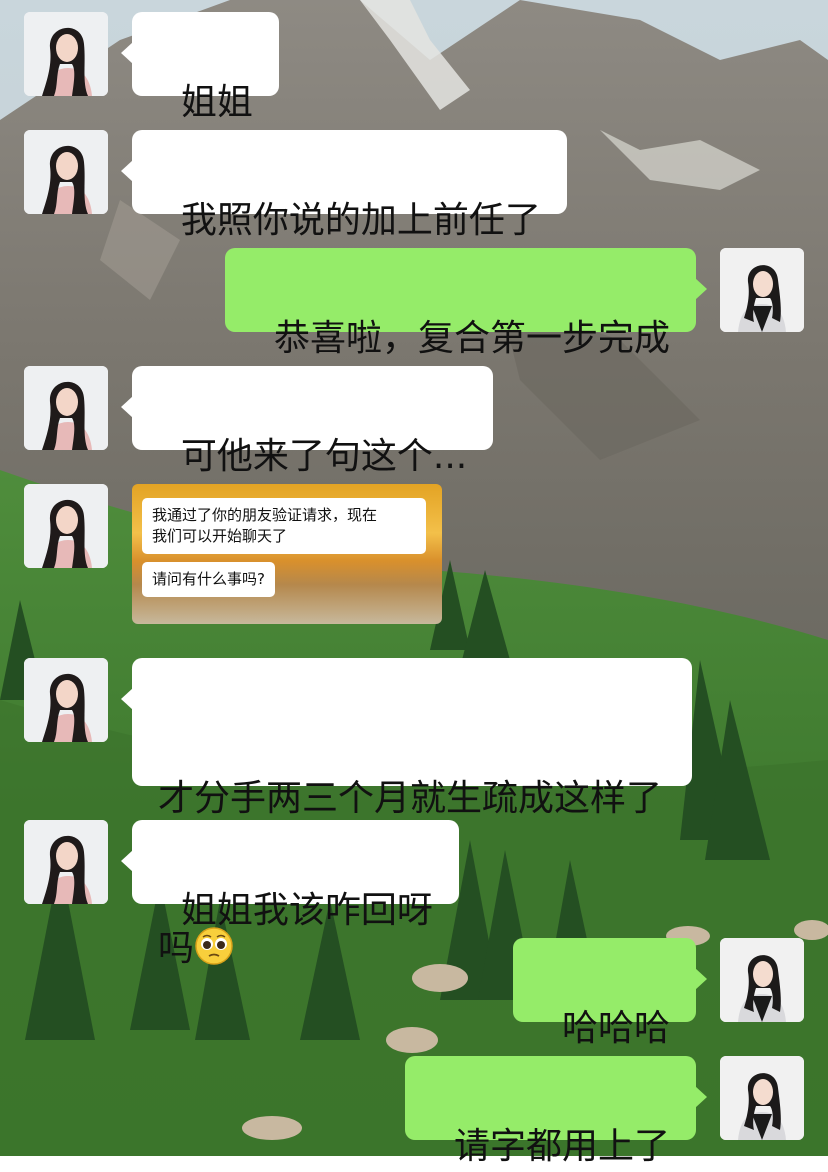 Image resolution: width=828 pixels, height=1172 pixels. What do you see at coordinates (200, 67) in the screenshot?
I see `message-bubble: 姐姐` at bounding box center [200, 67].